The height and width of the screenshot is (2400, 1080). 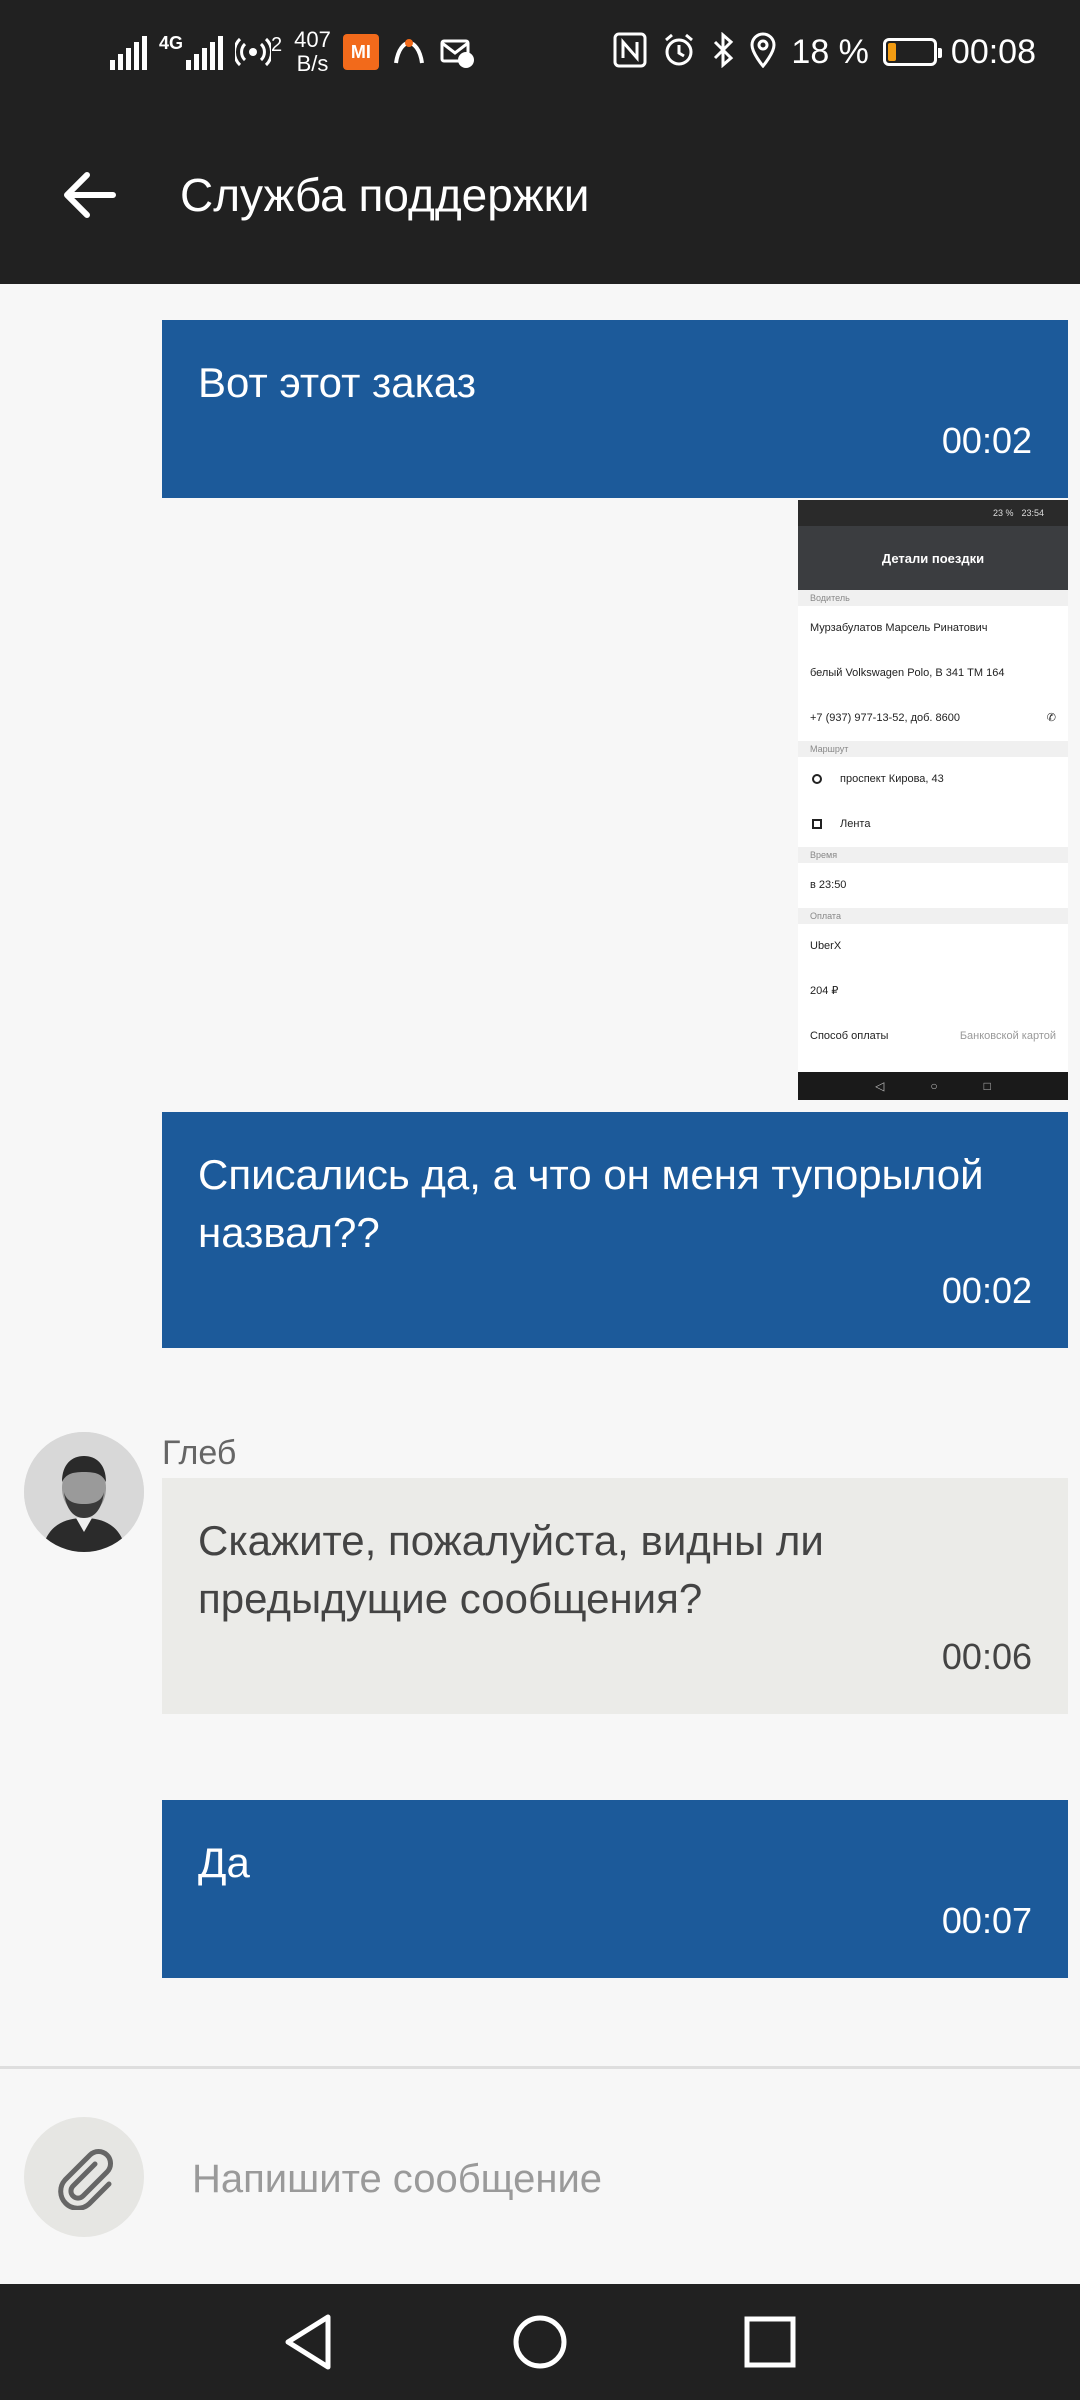 I want to click on phone-icon: ✆, so click(x=1051, y=718).